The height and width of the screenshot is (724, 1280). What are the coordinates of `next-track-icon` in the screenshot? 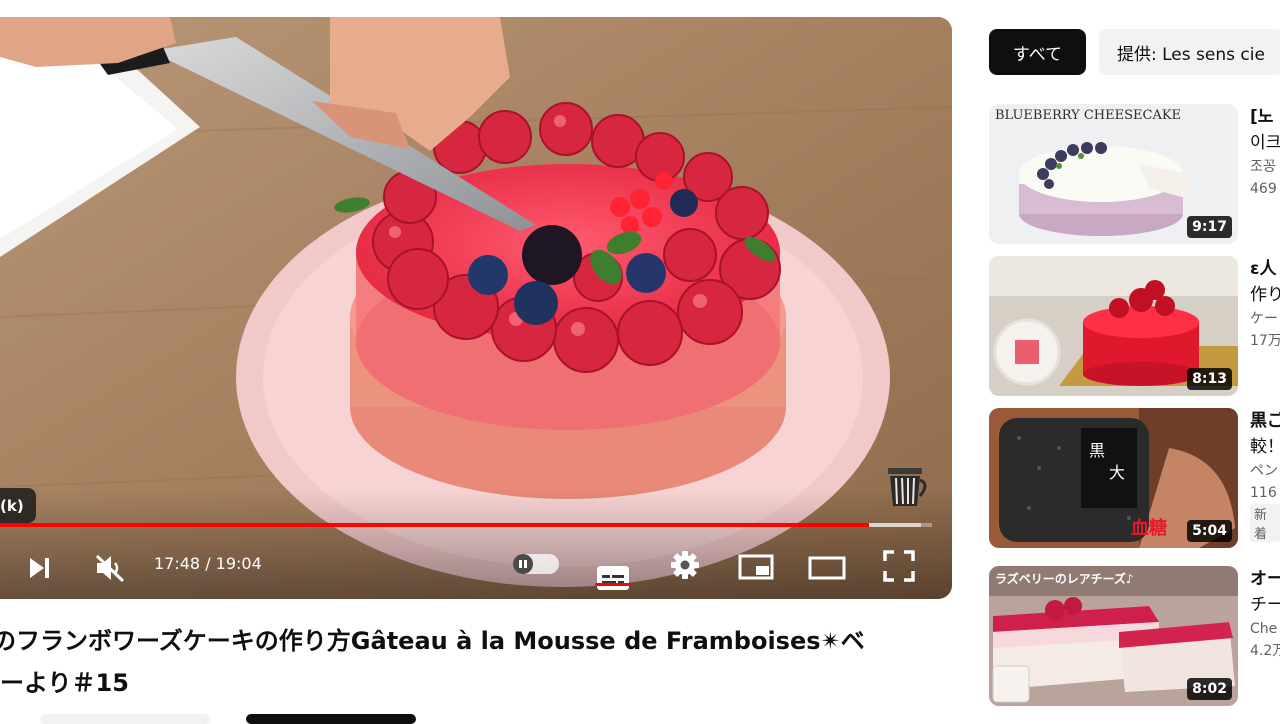 It's located at (39, 568).